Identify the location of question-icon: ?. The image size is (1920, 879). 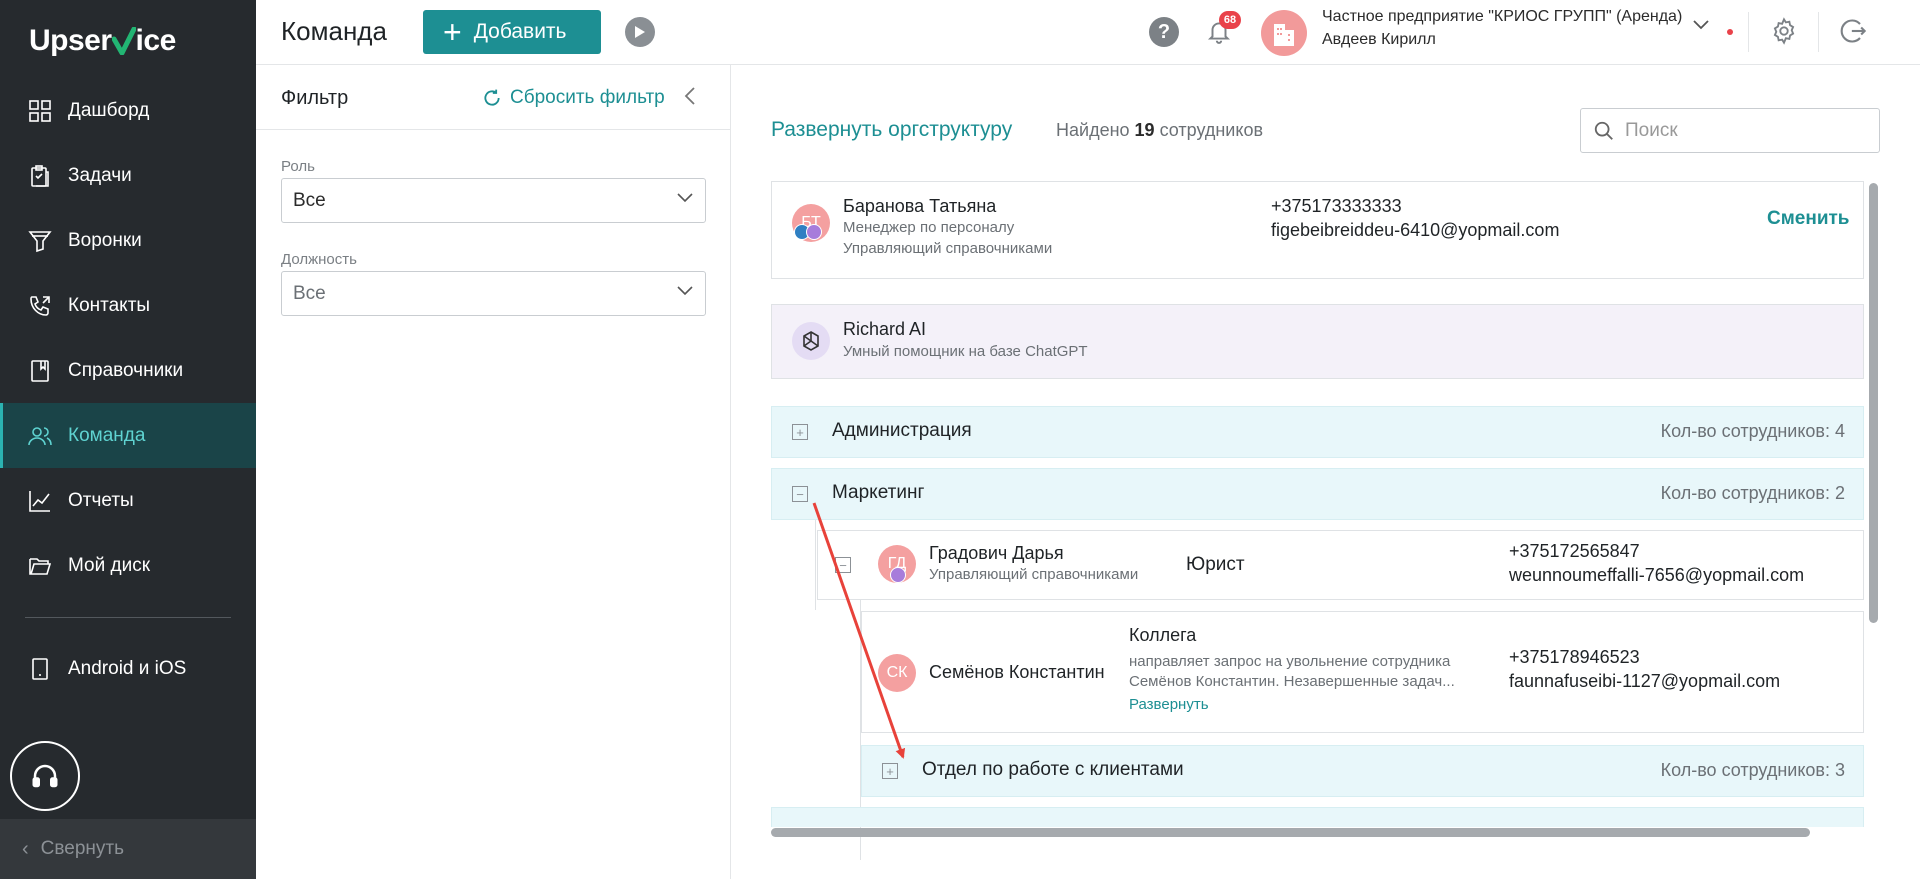
(1164, 31).